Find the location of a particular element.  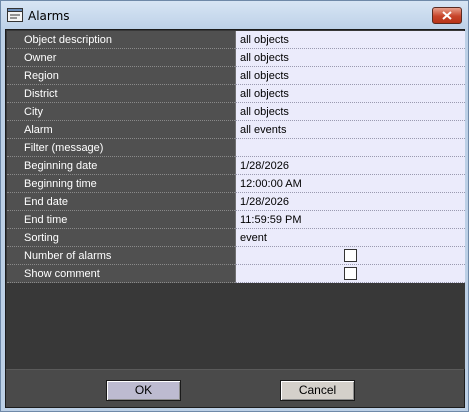

property-label: District is located at coordinates (121, 94).